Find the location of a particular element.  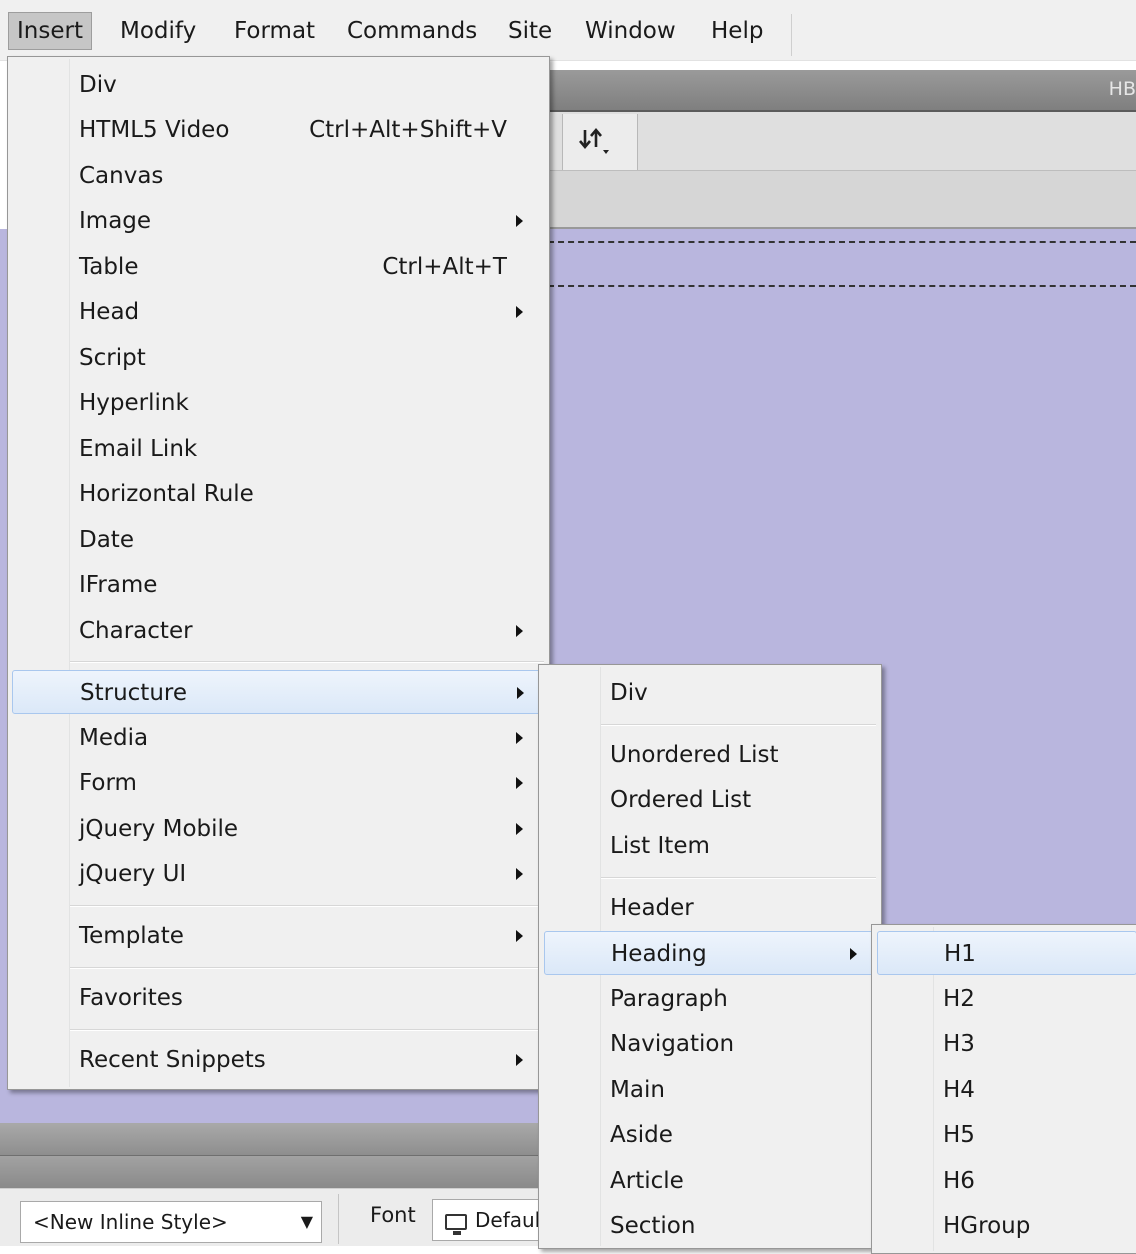

menu-window: Window is located at coordinates (630, 31).